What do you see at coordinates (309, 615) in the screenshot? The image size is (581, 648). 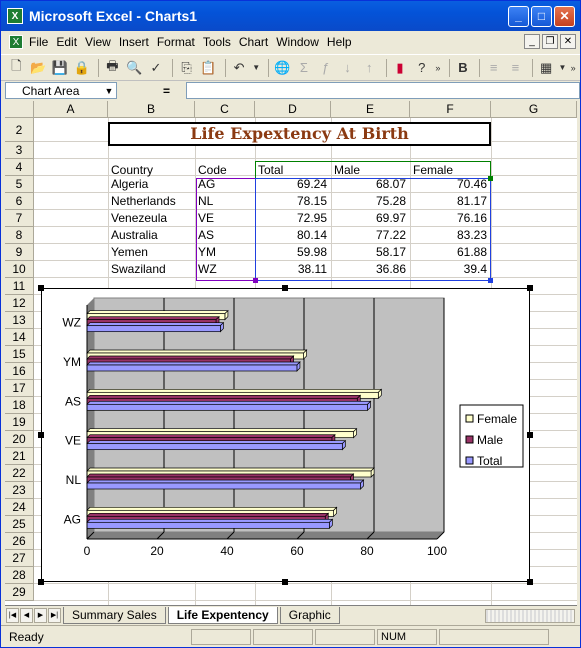 I see `tab-graphic: Graphic` at bounding box center [309, 615].